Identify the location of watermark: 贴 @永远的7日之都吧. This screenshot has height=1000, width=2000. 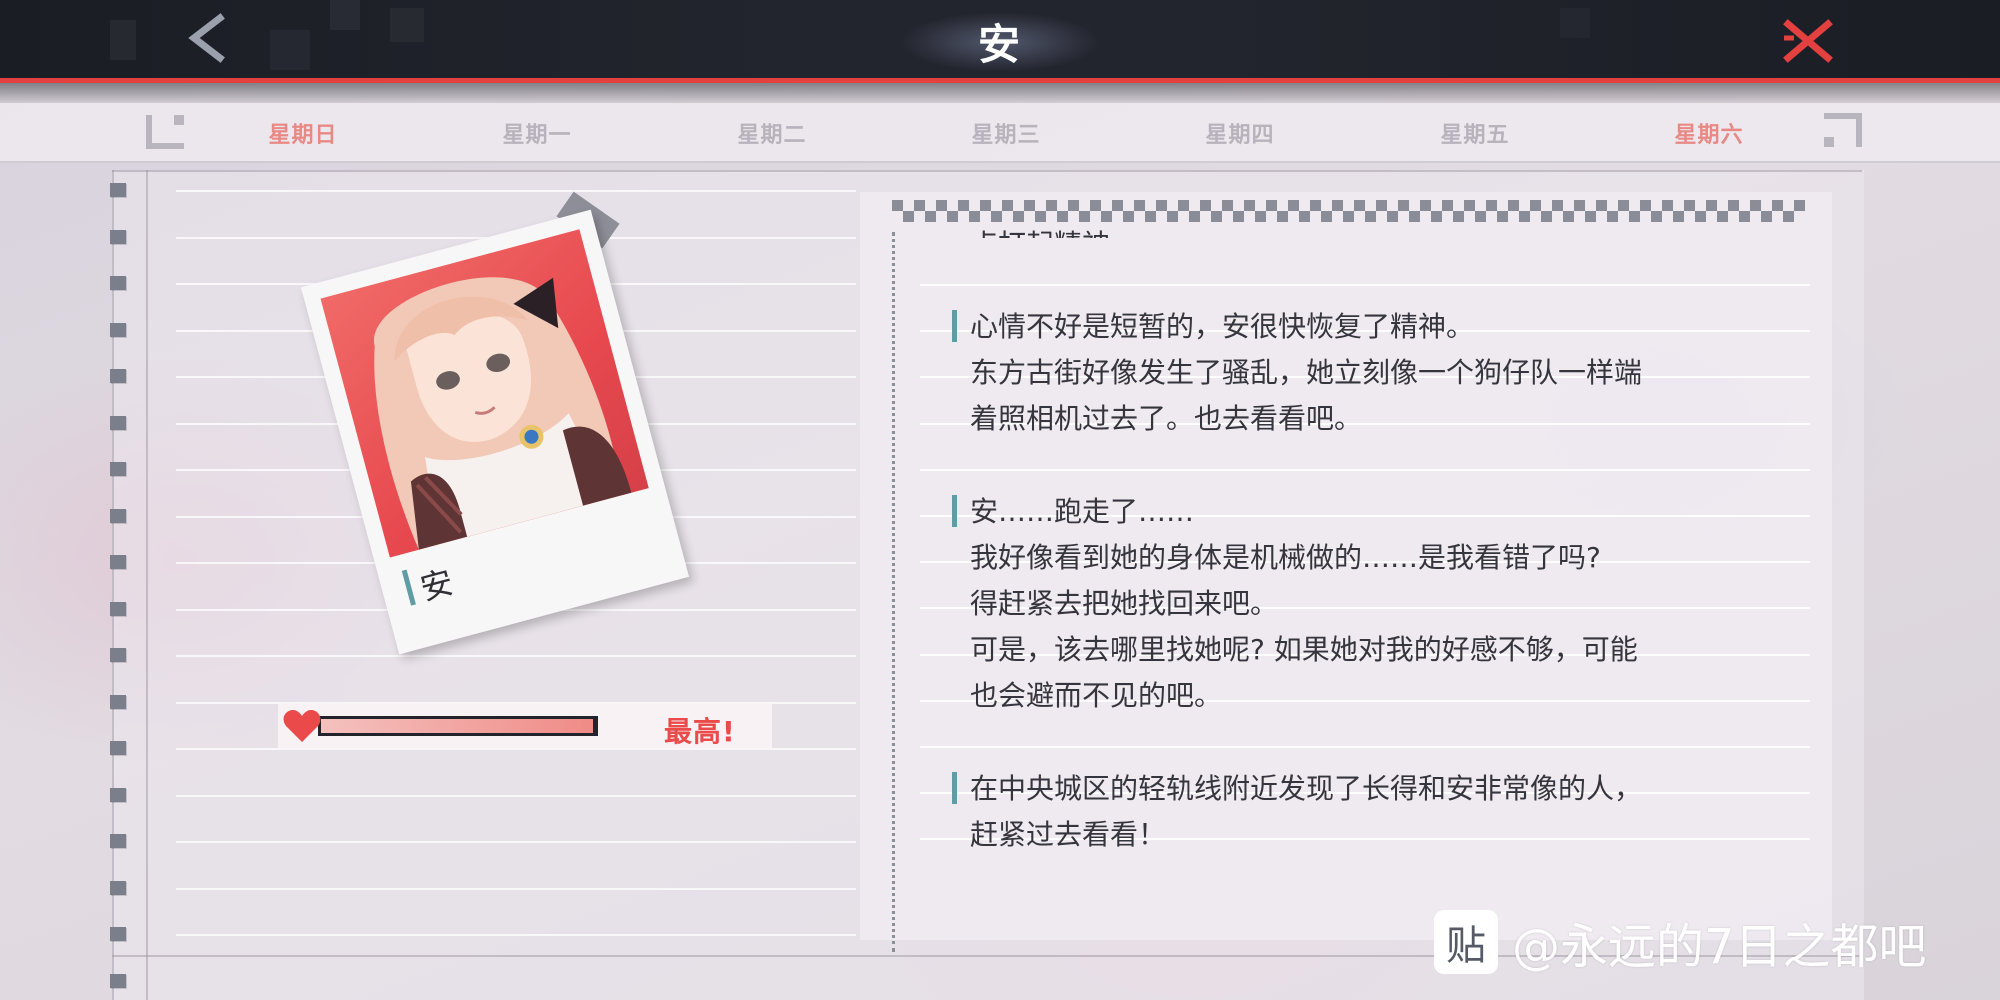
(1680, 942).